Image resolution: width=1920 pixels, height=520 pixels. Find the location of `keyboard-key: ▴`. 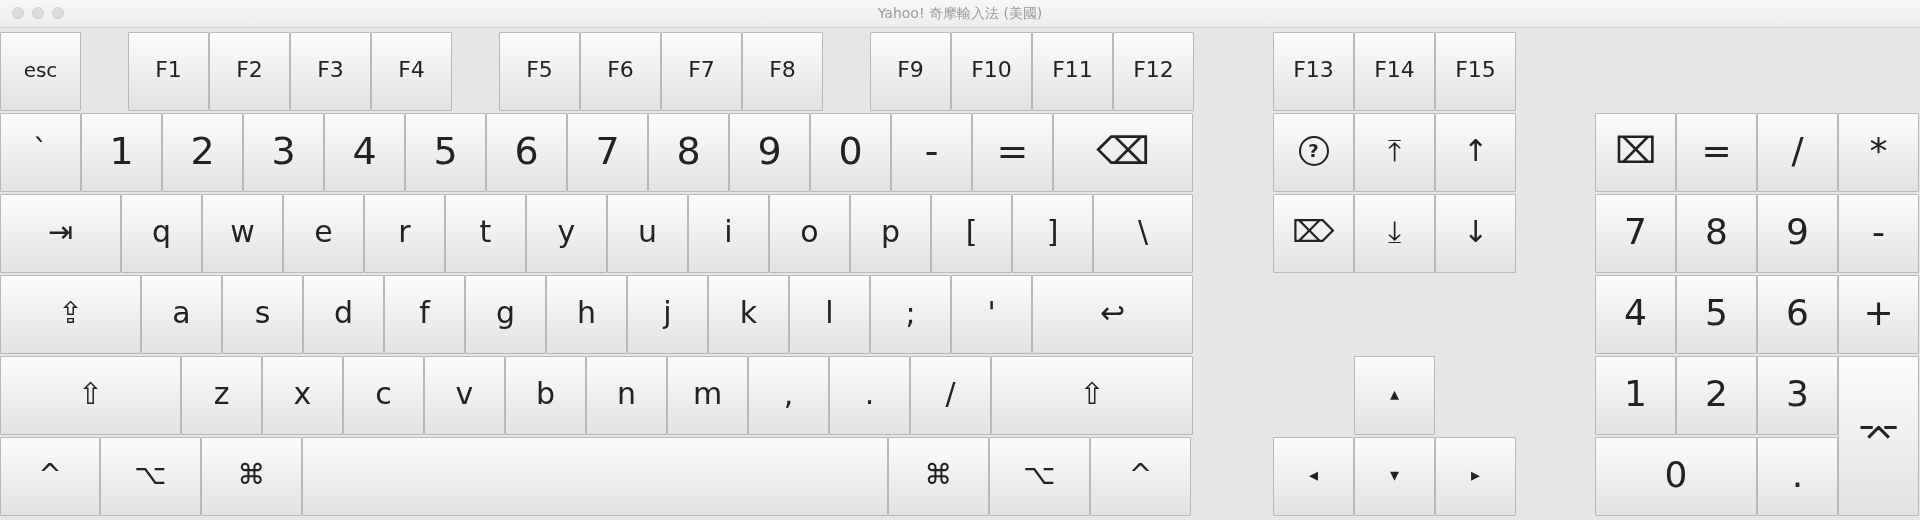

keyboard-key: ▴ is located at coordinates (1394, 395).